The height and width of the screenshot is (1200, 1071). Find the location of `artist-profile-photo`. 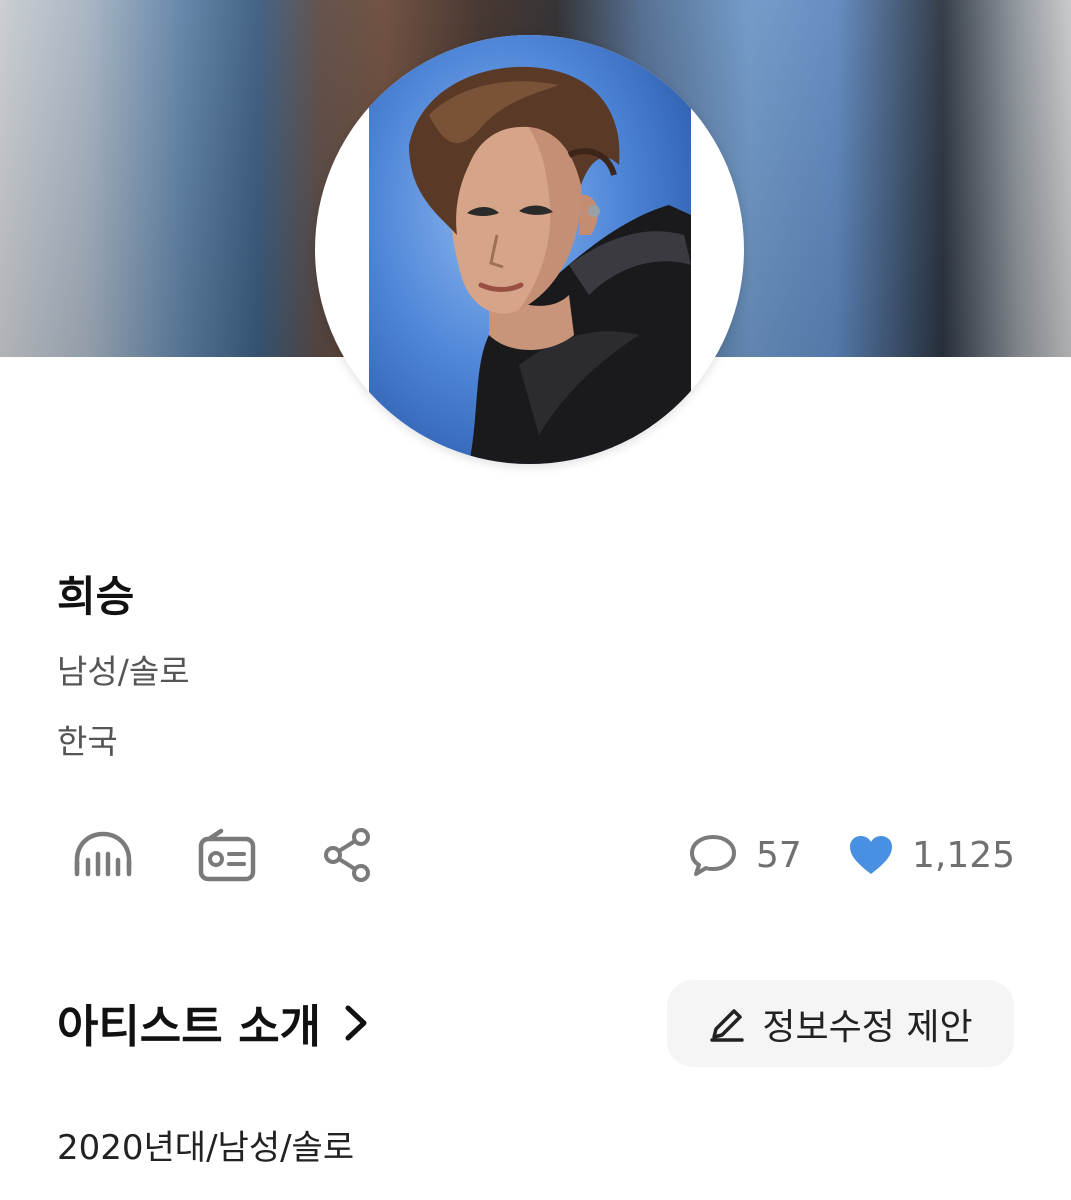

artist-profile-photo is located at coordinates (529, 249).